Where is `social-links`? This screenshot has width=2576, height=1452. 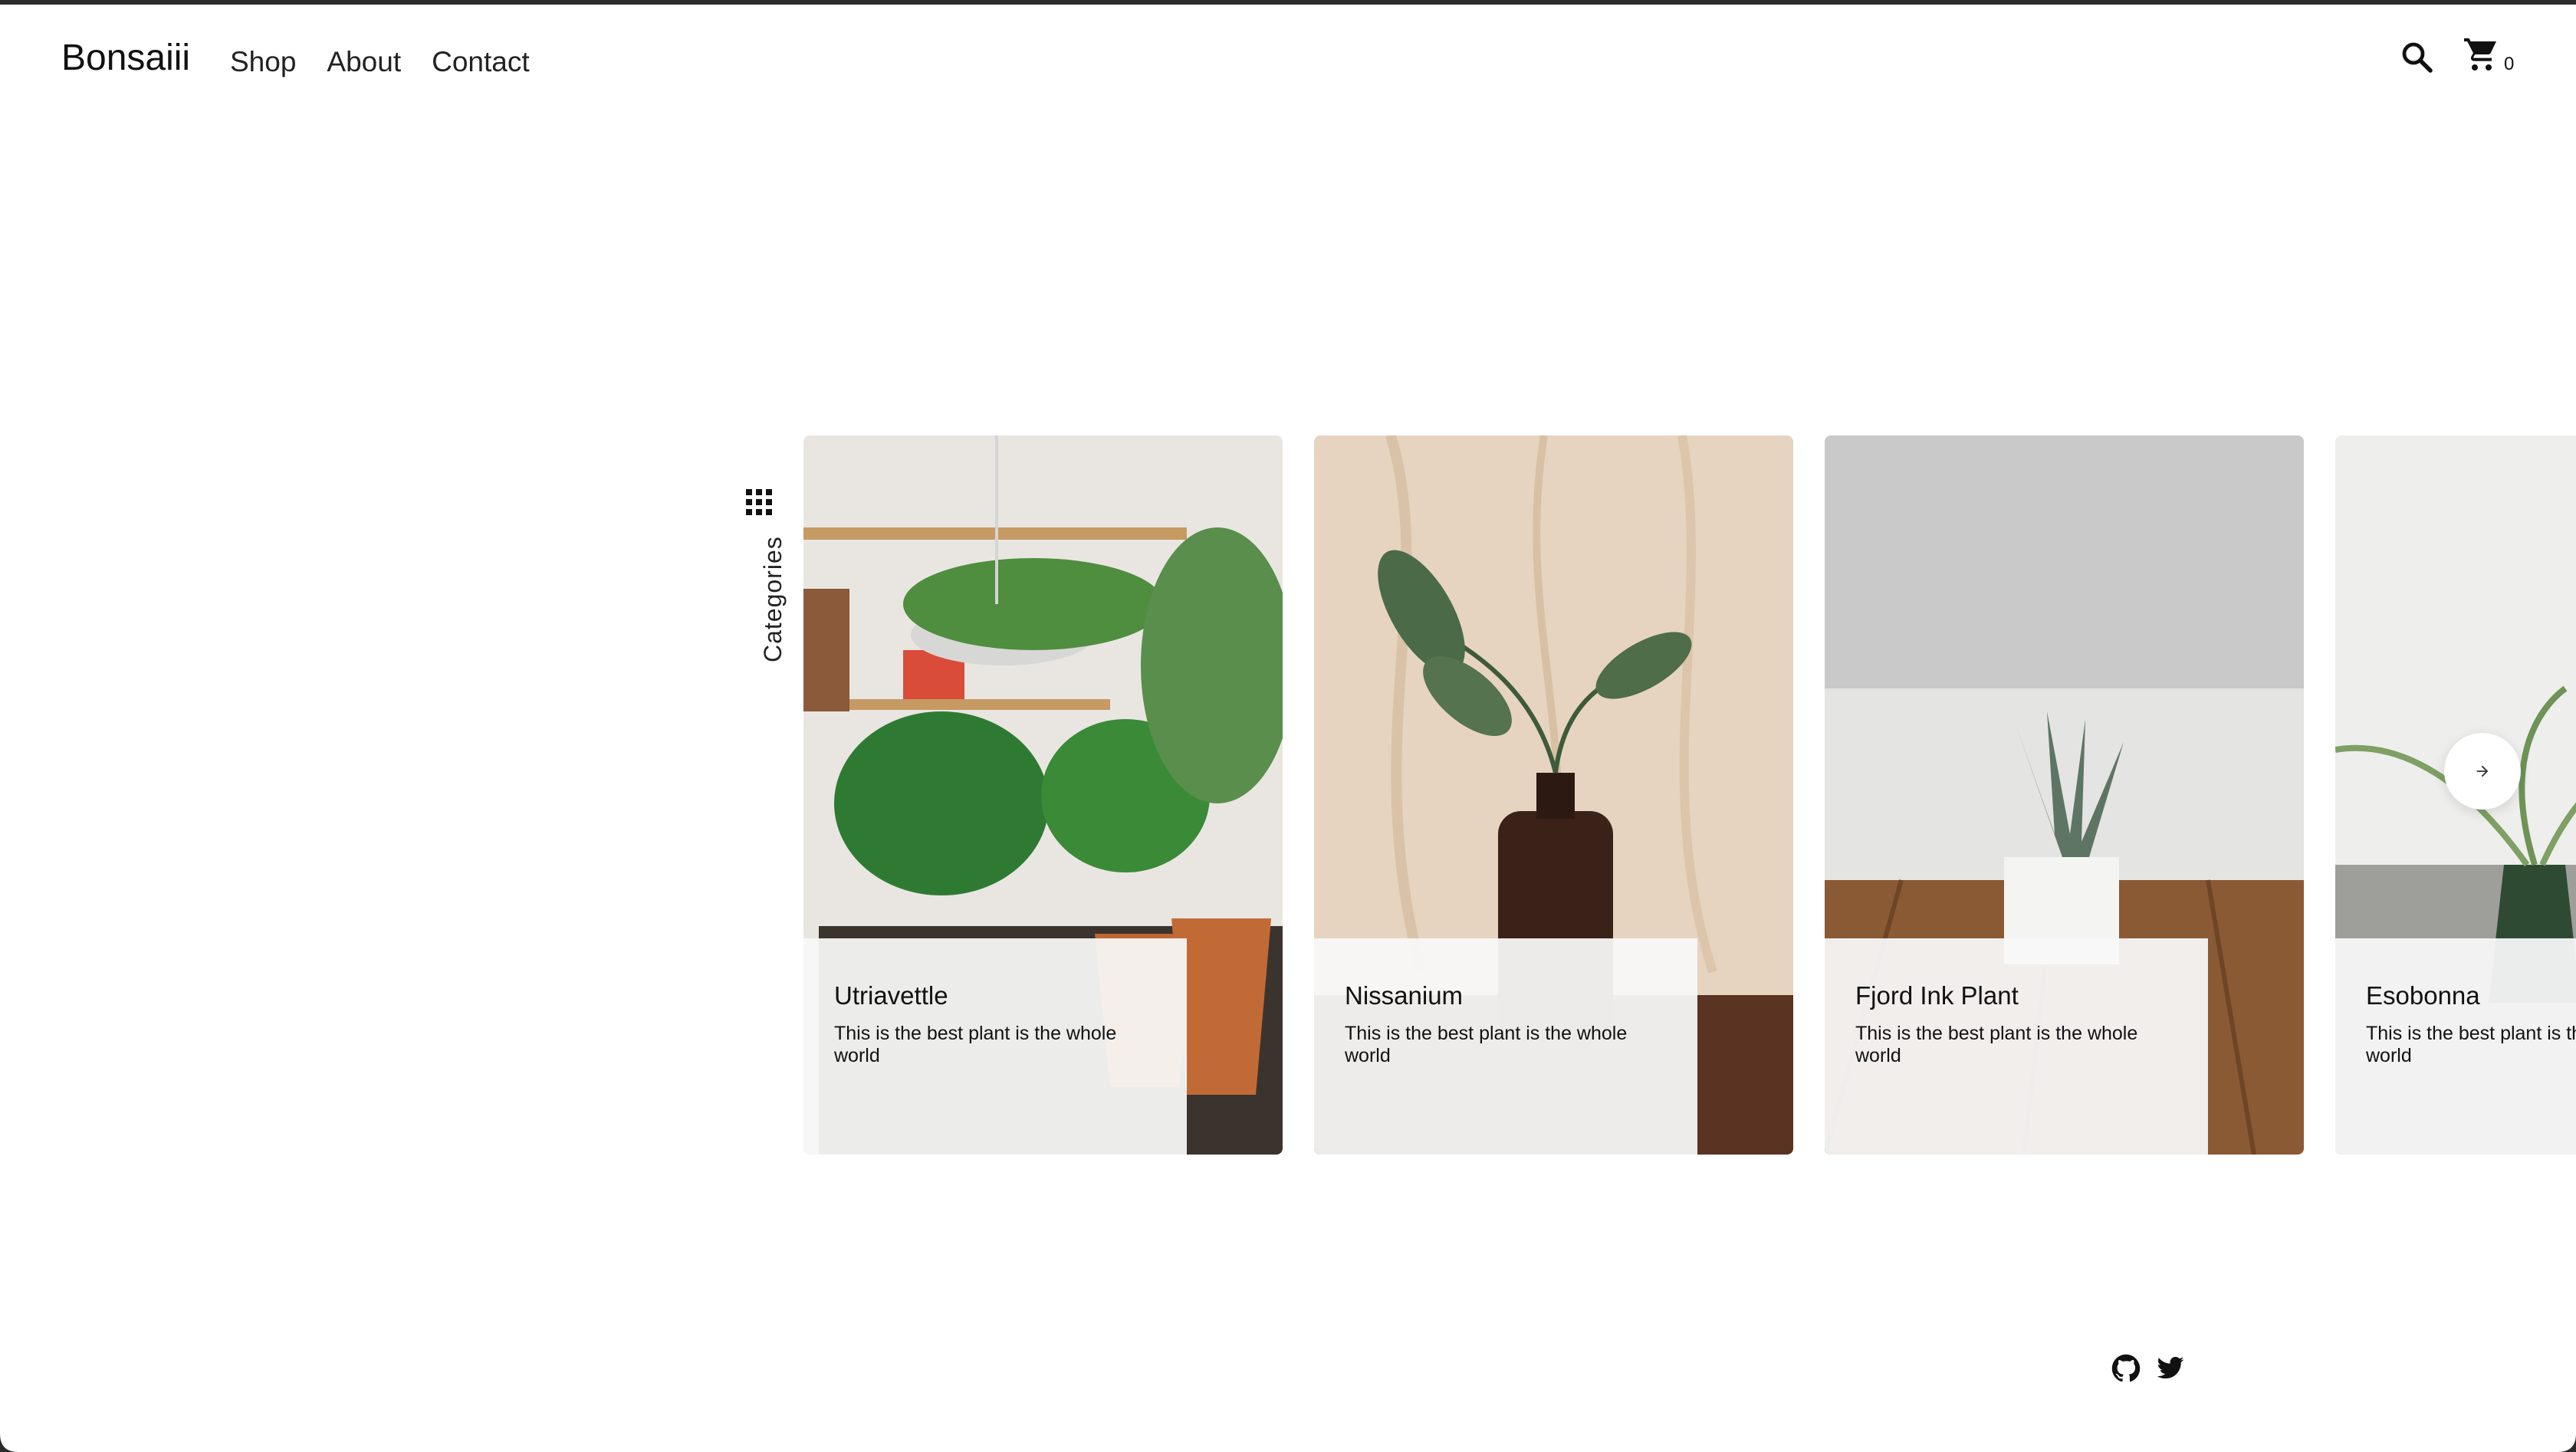 social-links is located at coordinates (2148, 1368).